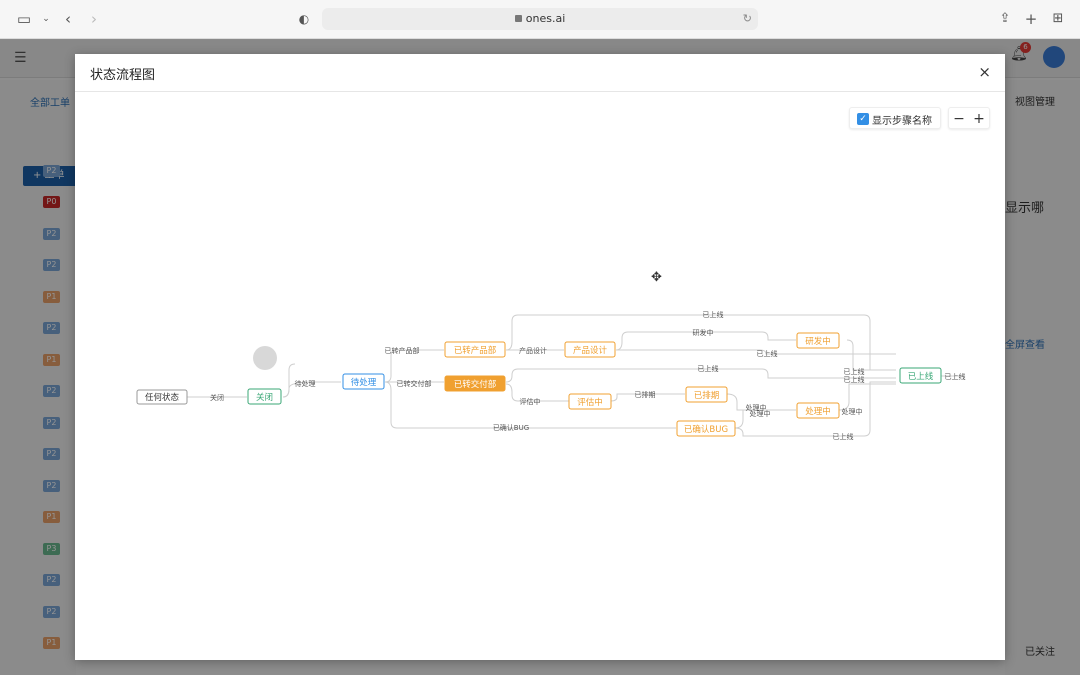  I want to click on node-developing: 研发中, so click(818, 340).